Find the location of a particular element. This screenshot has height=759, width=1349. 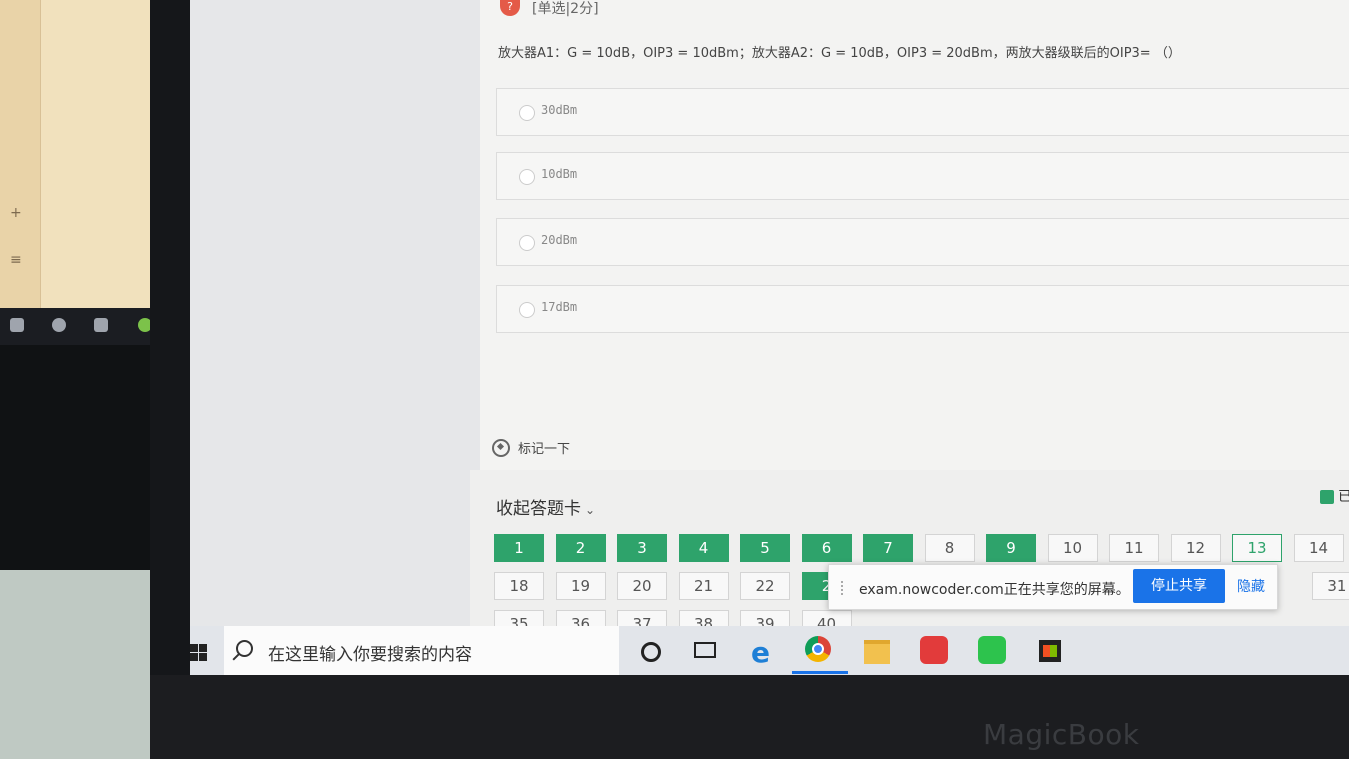

answered-legend-swatch is located at coordinates (1327, 497).